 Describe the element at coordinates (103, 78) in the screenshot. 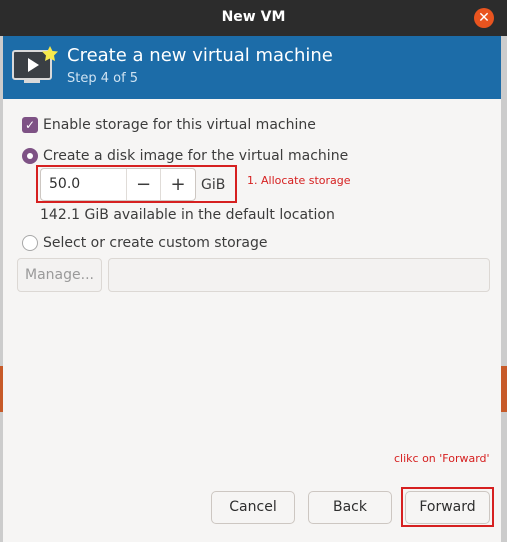

I see `wizard-step: Step 4 of 5` at that location.